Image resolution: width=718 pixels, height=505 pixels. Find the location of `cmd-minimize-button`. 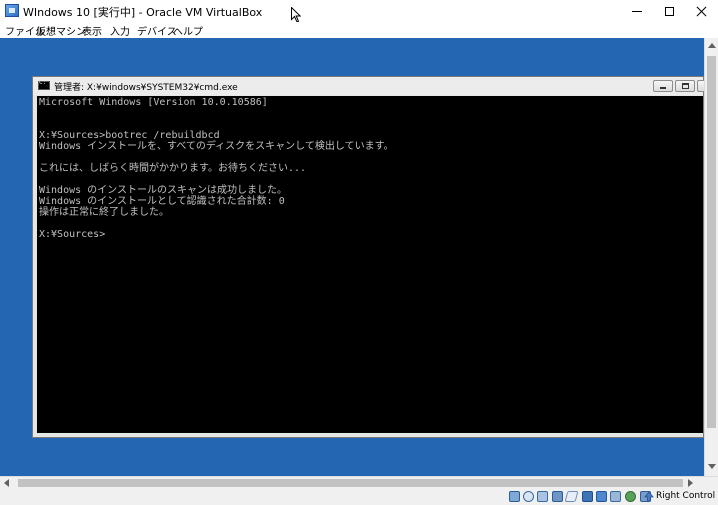

cmd-minimize-button is located at coordinates (663, 86).